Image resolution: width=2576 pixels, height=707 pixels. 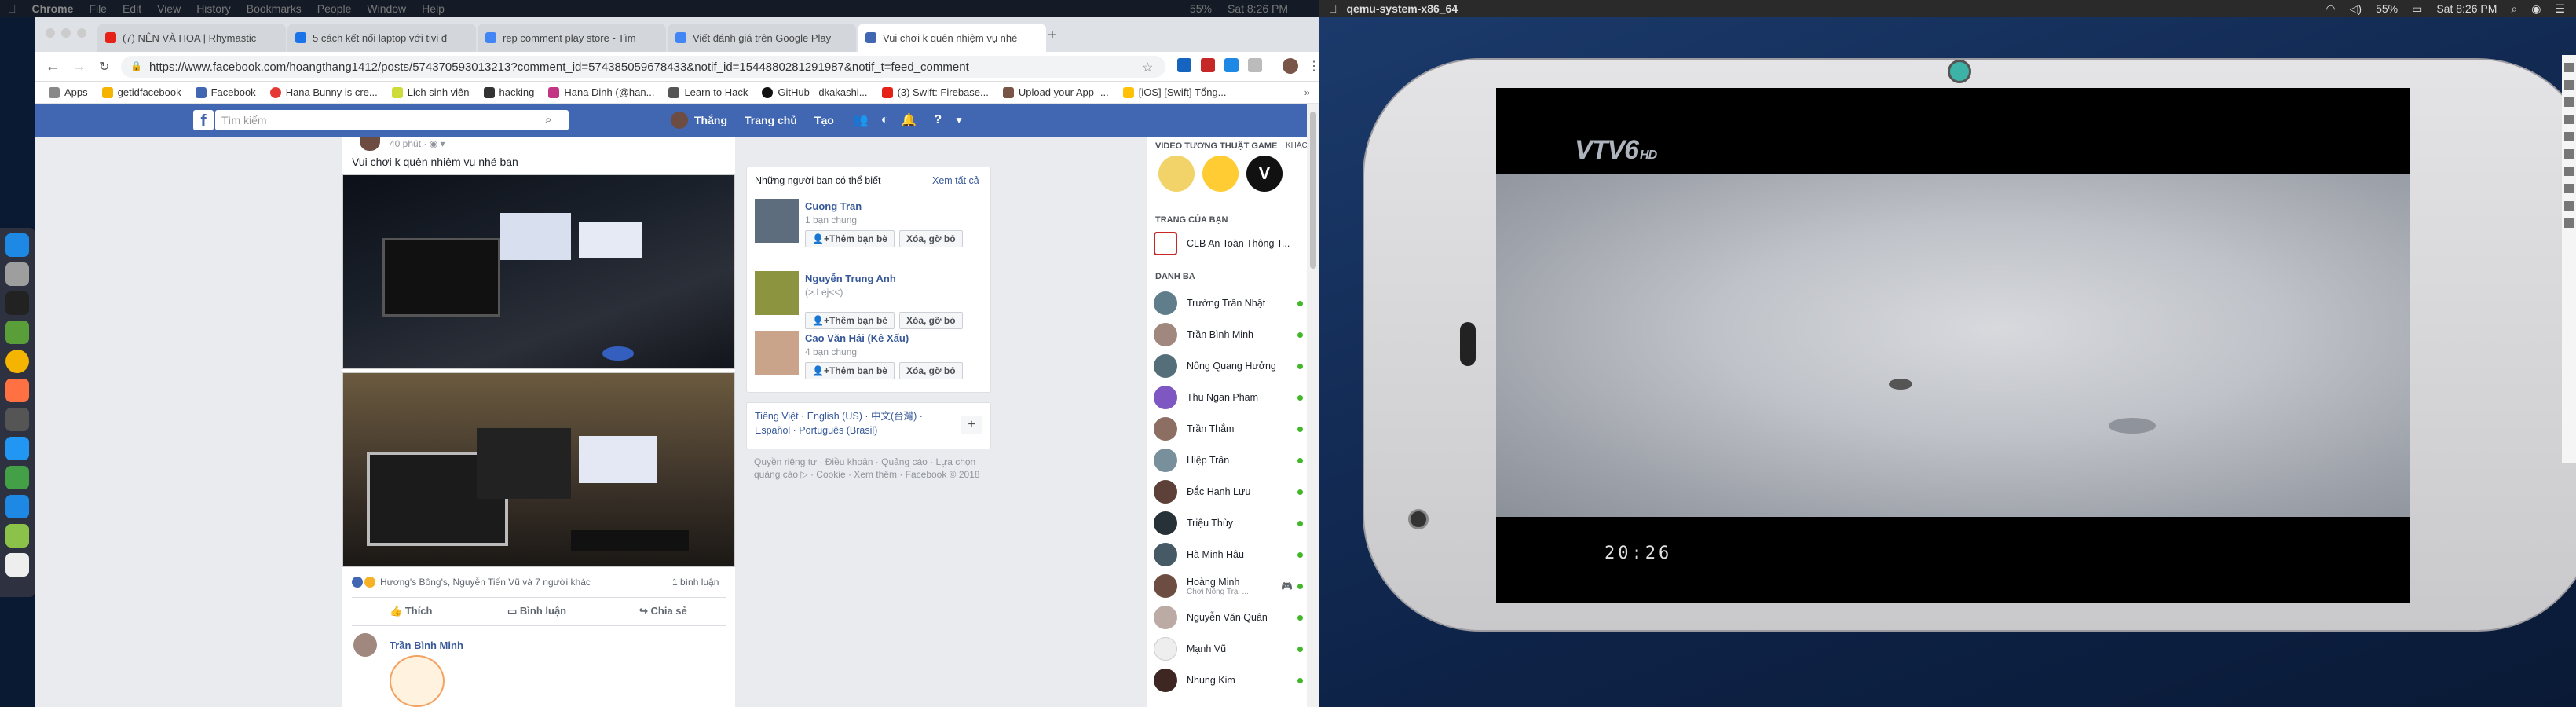 I want to click on see-all-link: Xem tất cả, so click(x=956, y=180).